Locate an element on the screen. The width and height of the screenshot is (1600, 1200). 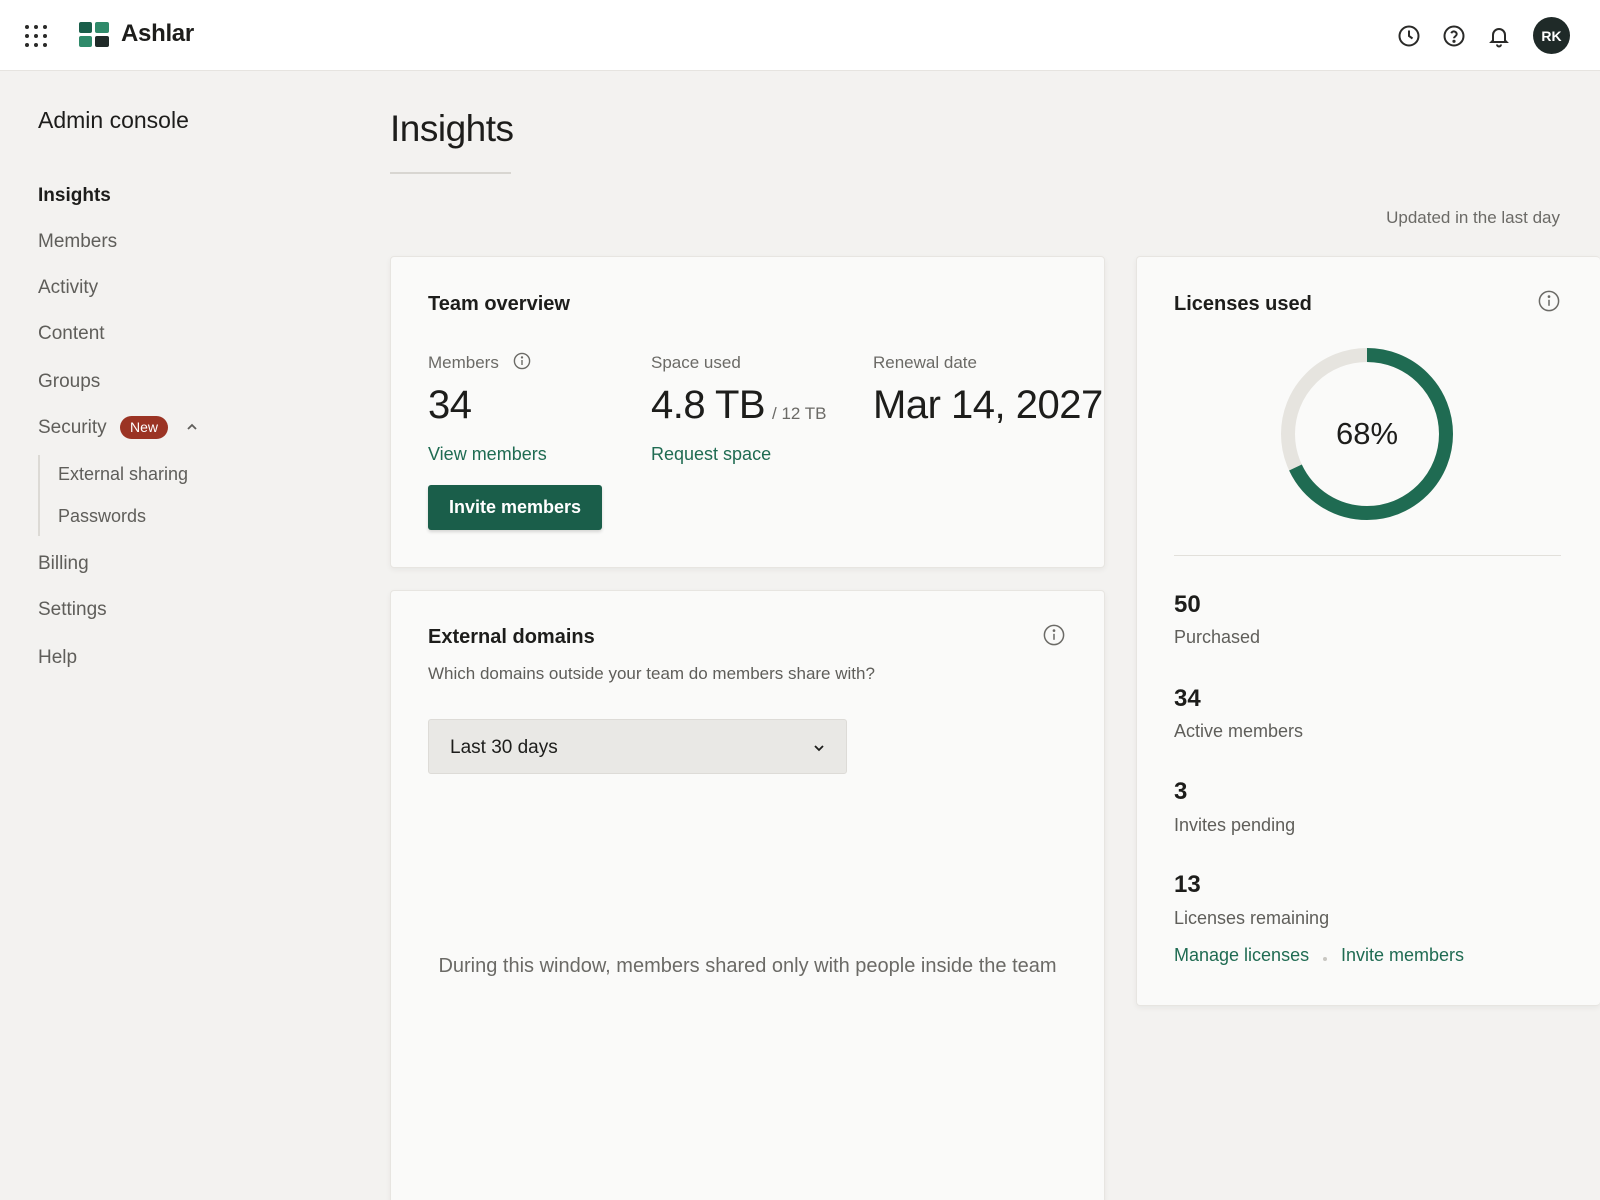
members-label: Members is located at coordinates (463, 362).